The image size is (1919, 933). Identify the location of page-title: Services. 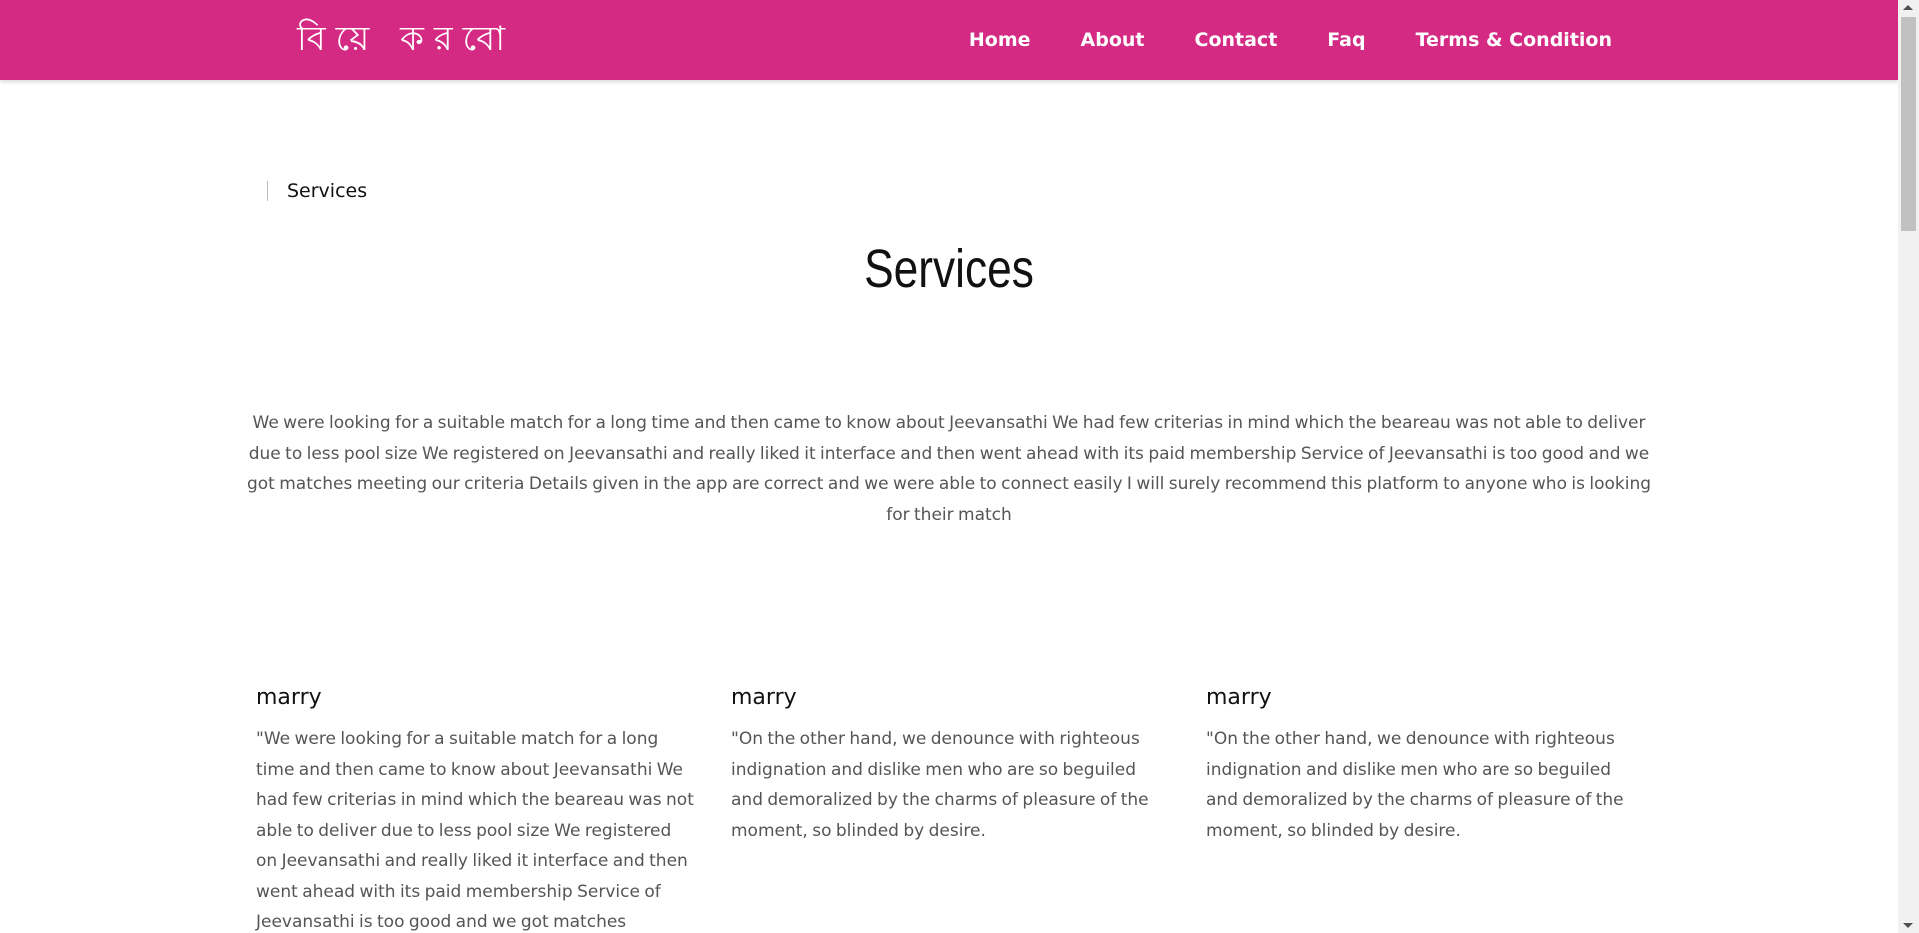
(949, 269).